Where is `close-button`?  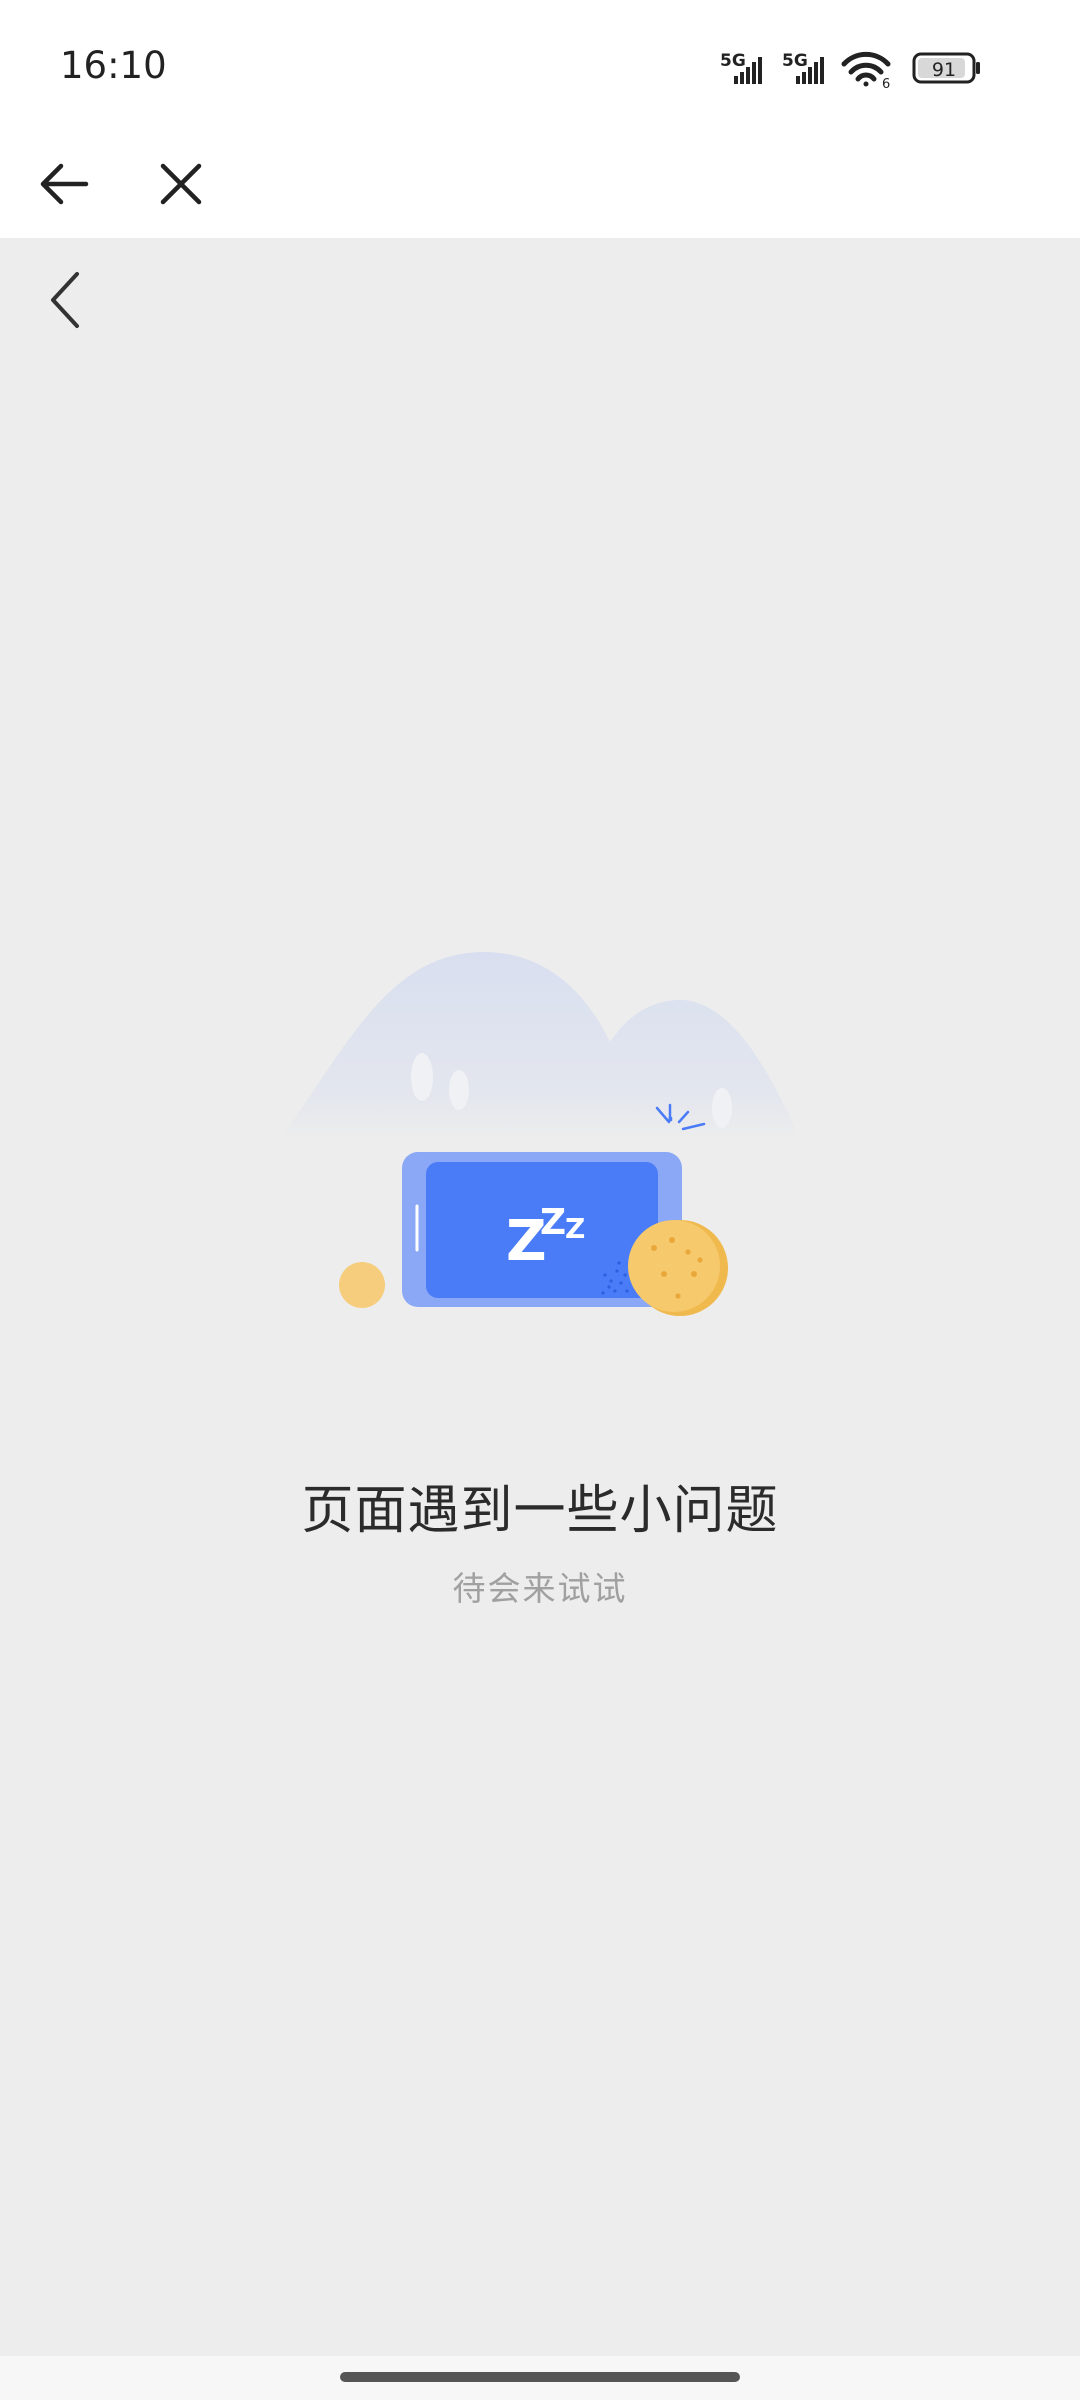
close-button is located at coordinates (181, 184).